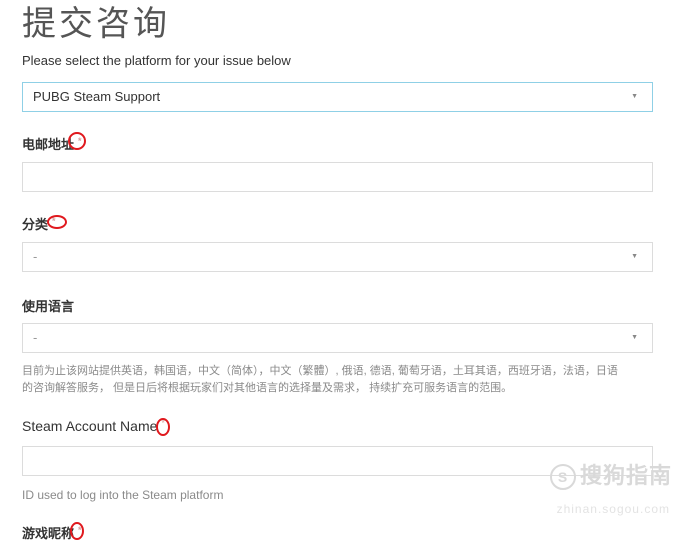 Image resolution: width=692 pixels, height=542 pixels. I want to click on language-select-value: -, so click(35, 337).